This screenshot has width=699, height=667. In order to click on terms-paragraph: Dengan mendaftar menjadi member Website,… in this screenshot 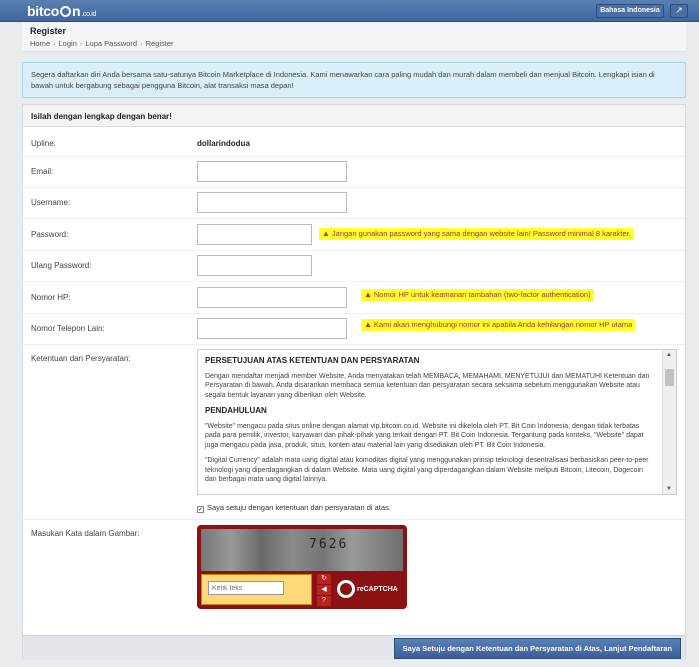, I will do `click(427, 385)`.